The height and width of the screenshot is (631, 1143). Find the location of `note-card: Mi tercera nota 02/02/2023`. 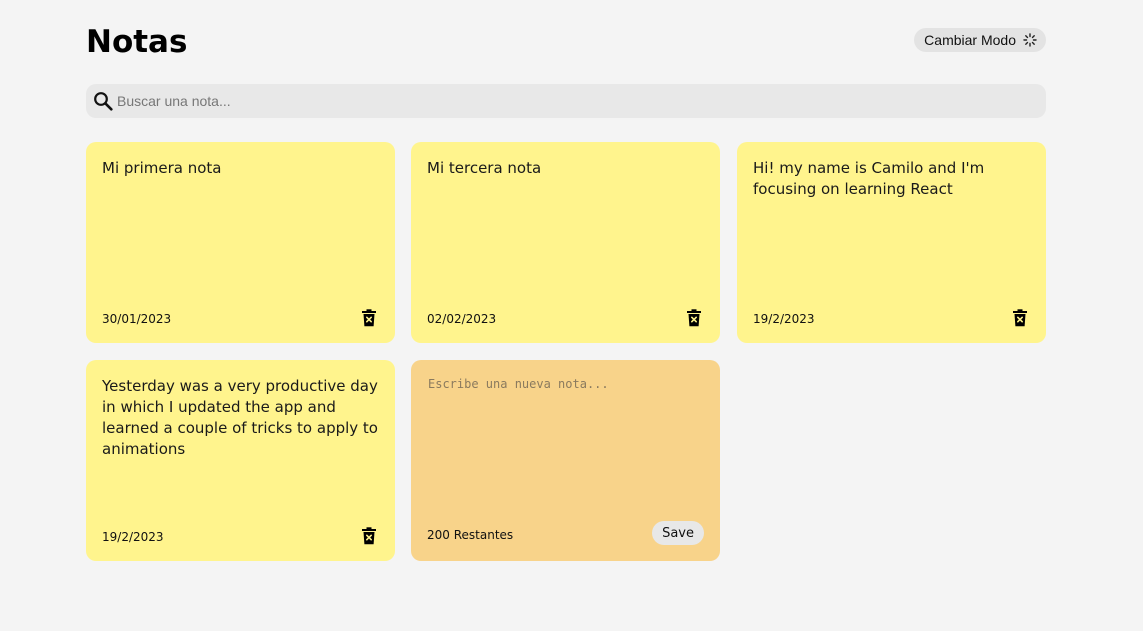

note-card: Mi tercera nota 02/02/2023 is located at coordinates (565, 242).